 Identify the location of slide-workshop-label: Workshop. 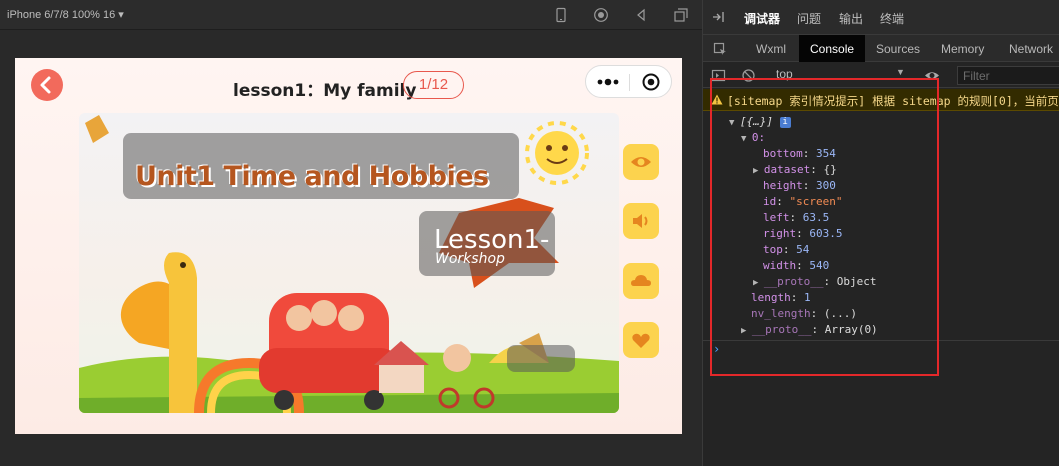
(470, 259).